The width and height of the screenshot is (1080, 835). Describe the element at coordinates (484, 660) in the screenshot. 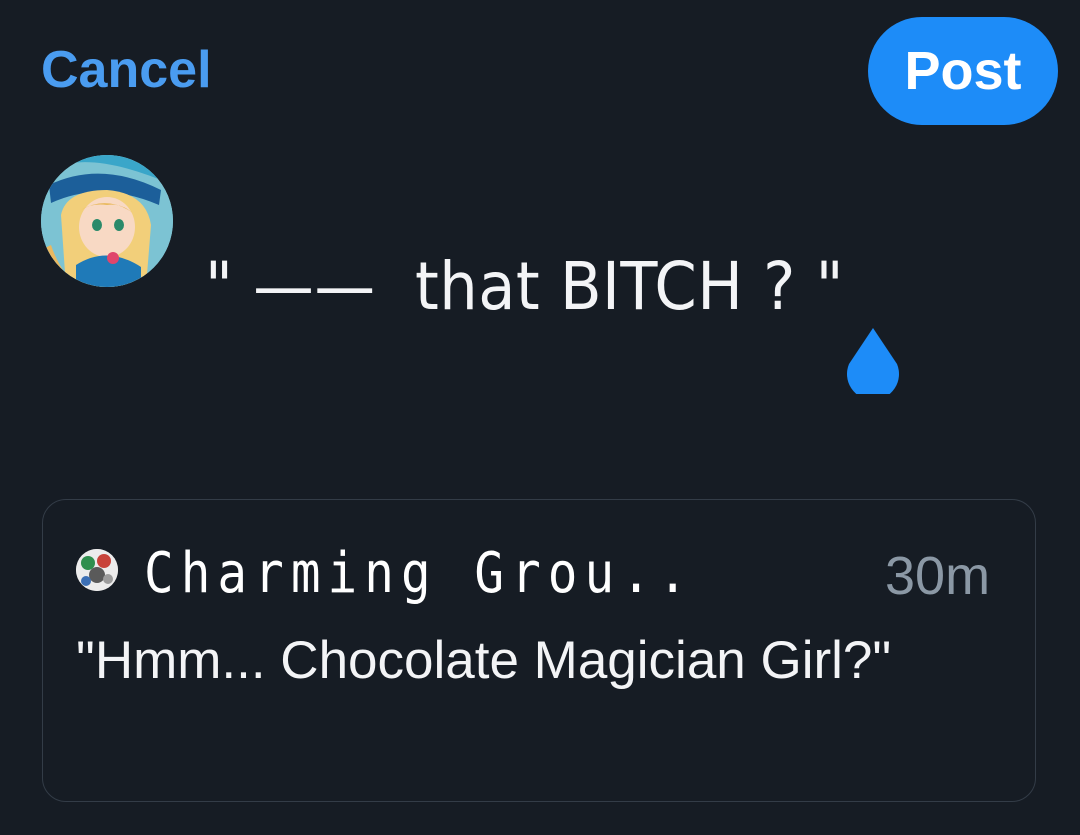

I see `quoted-post-text: "Hmm... Chocolate Magician Girl?"` at that location.